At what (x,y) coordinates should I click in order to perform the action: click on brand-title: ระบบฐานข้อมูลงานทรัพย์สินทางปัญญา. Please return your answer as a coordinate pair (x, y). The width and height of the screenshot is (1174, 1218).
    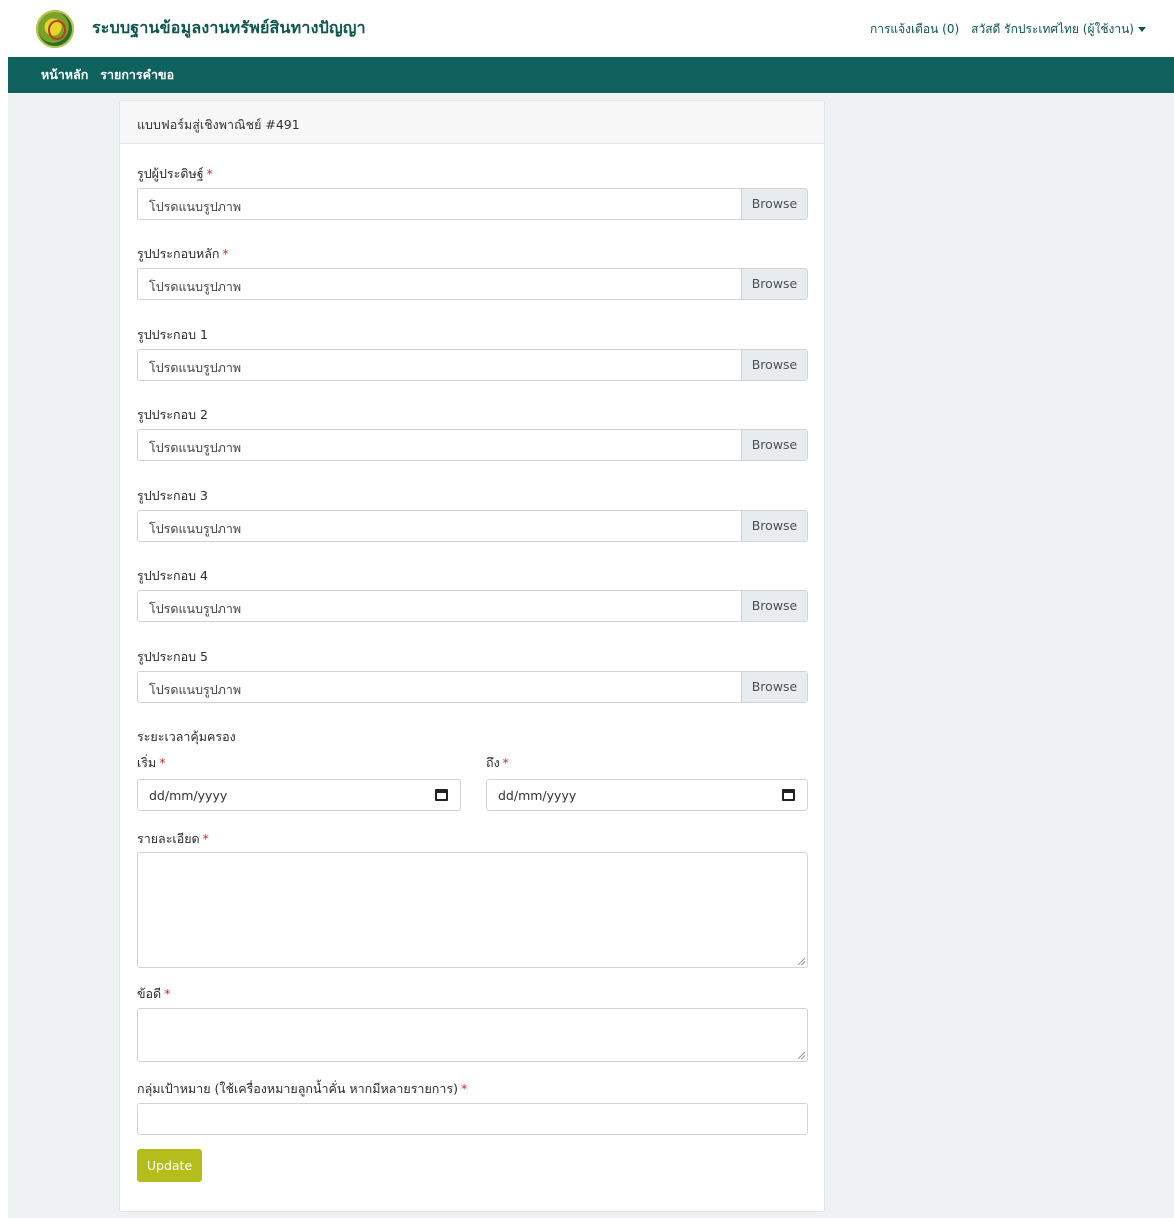
    Looking at the image, I should click on (229, 28).